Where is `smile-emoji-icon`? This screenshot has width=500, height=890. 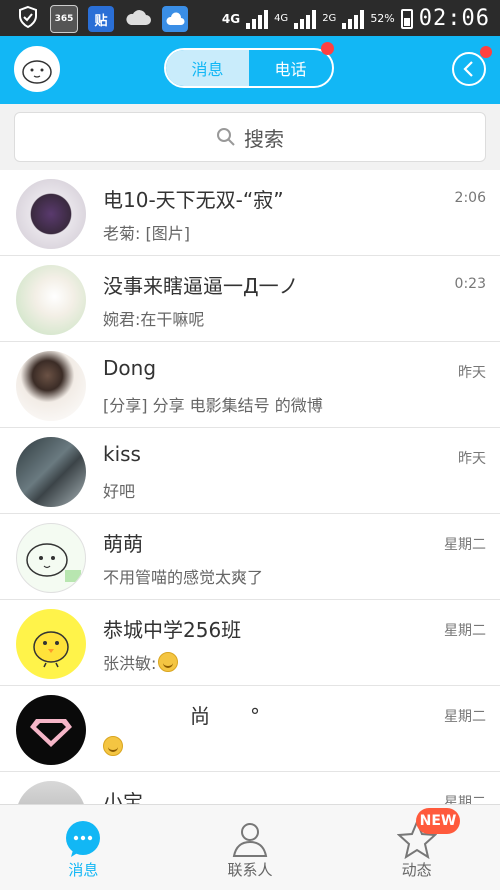
smile-emoji-icon is located at coordinates (168, 662).